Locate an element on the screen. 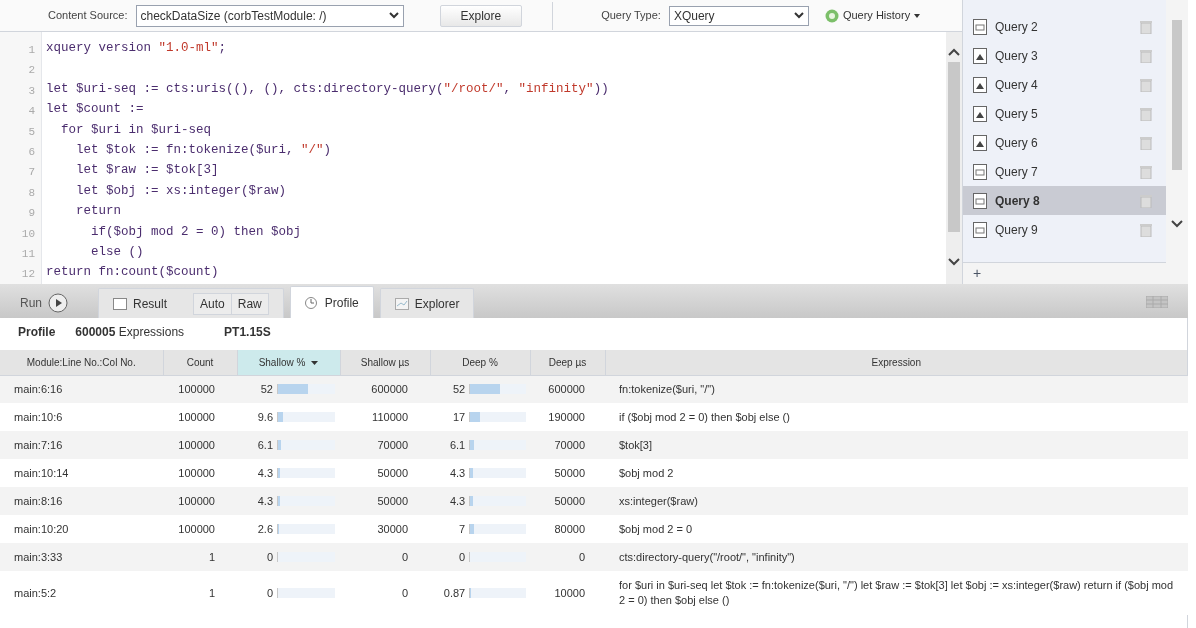 The height and width of the screenshot is (628, 1196). elapsed-time: PT1.15S is located at coordinates (247, 332).